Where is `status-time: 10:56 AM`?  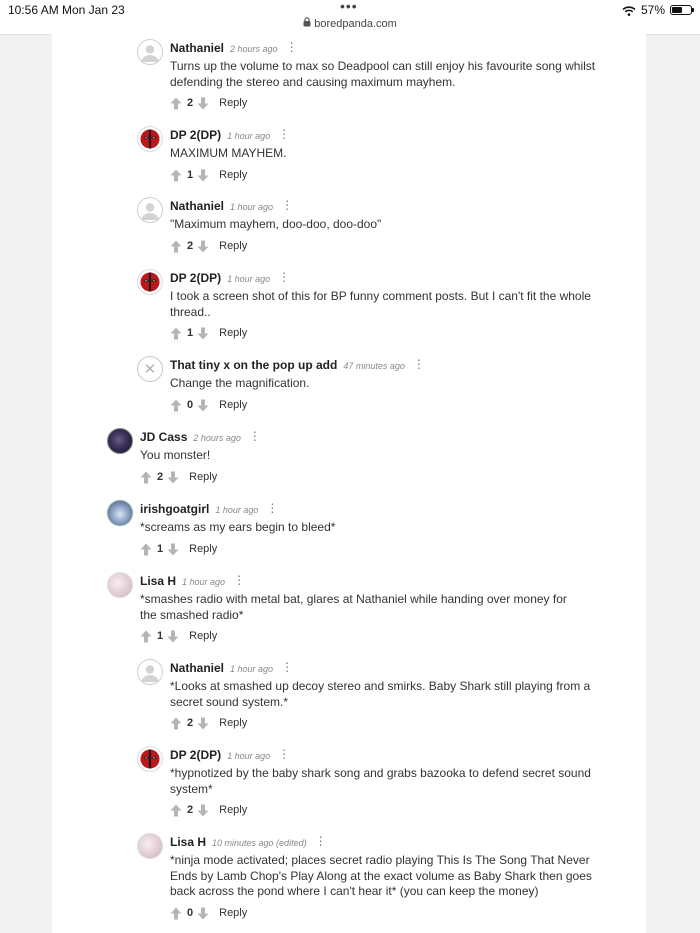
status-time: 10:56 AM is located at coordinates (33, 10).